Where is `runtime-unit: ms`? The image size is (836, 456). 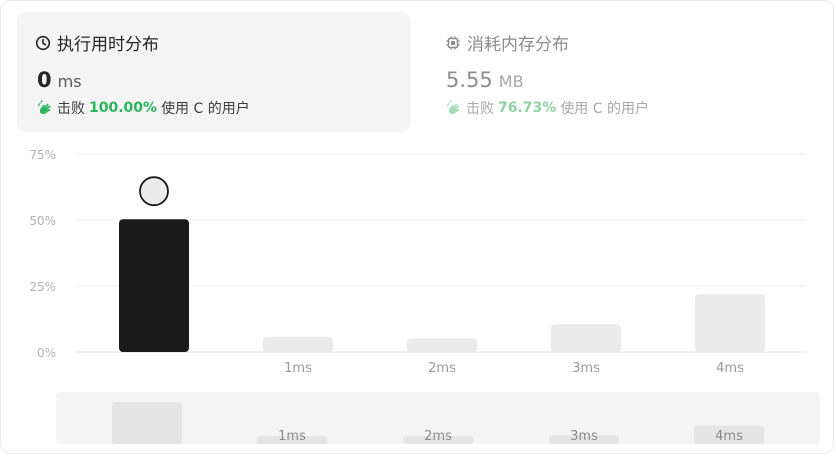 runtime-unit: ms is located at coordinates (69, 81).